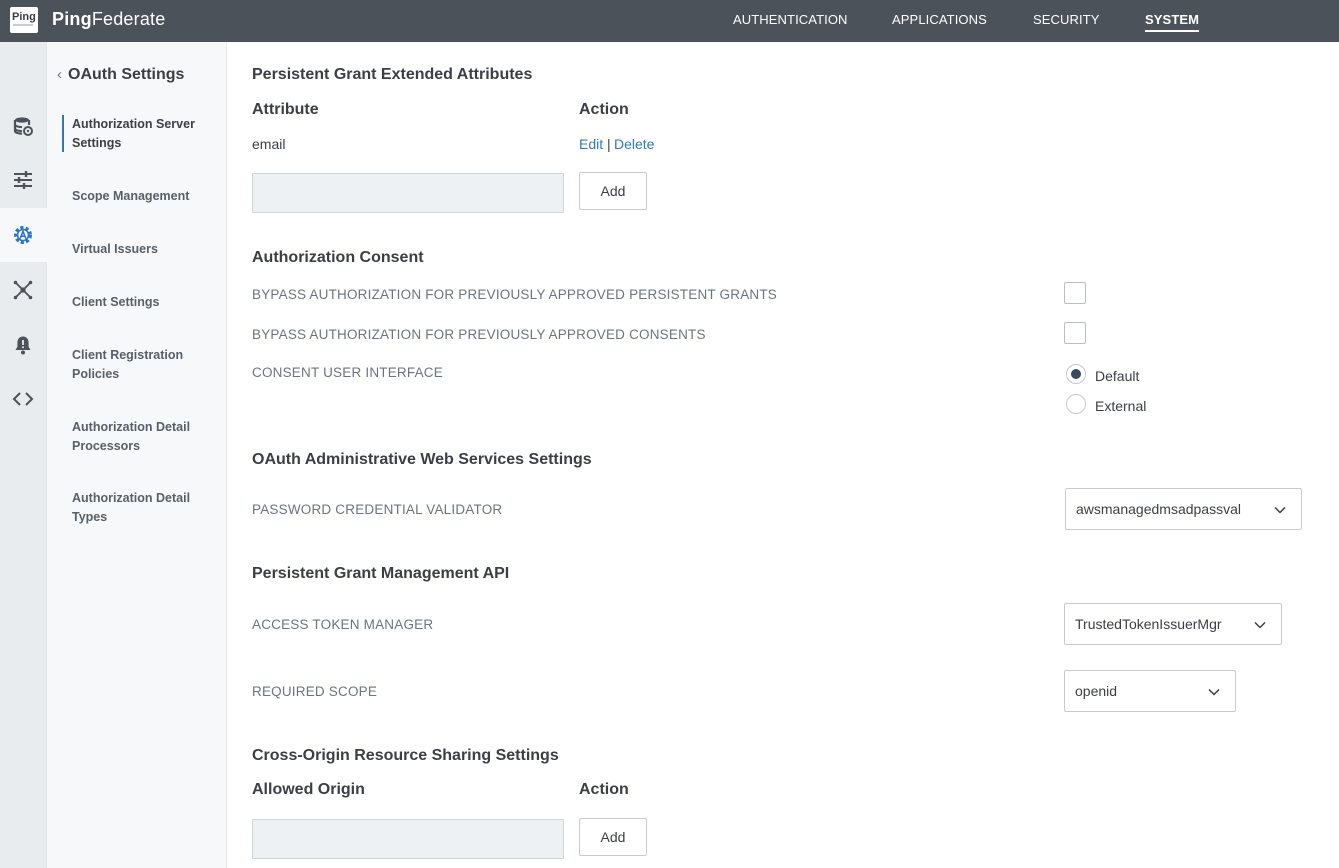 The image size is (1339, 868). Describe the element at coordinates (1076, 374) in the screenshot. I see `consent-ui-radio-default` at that location.